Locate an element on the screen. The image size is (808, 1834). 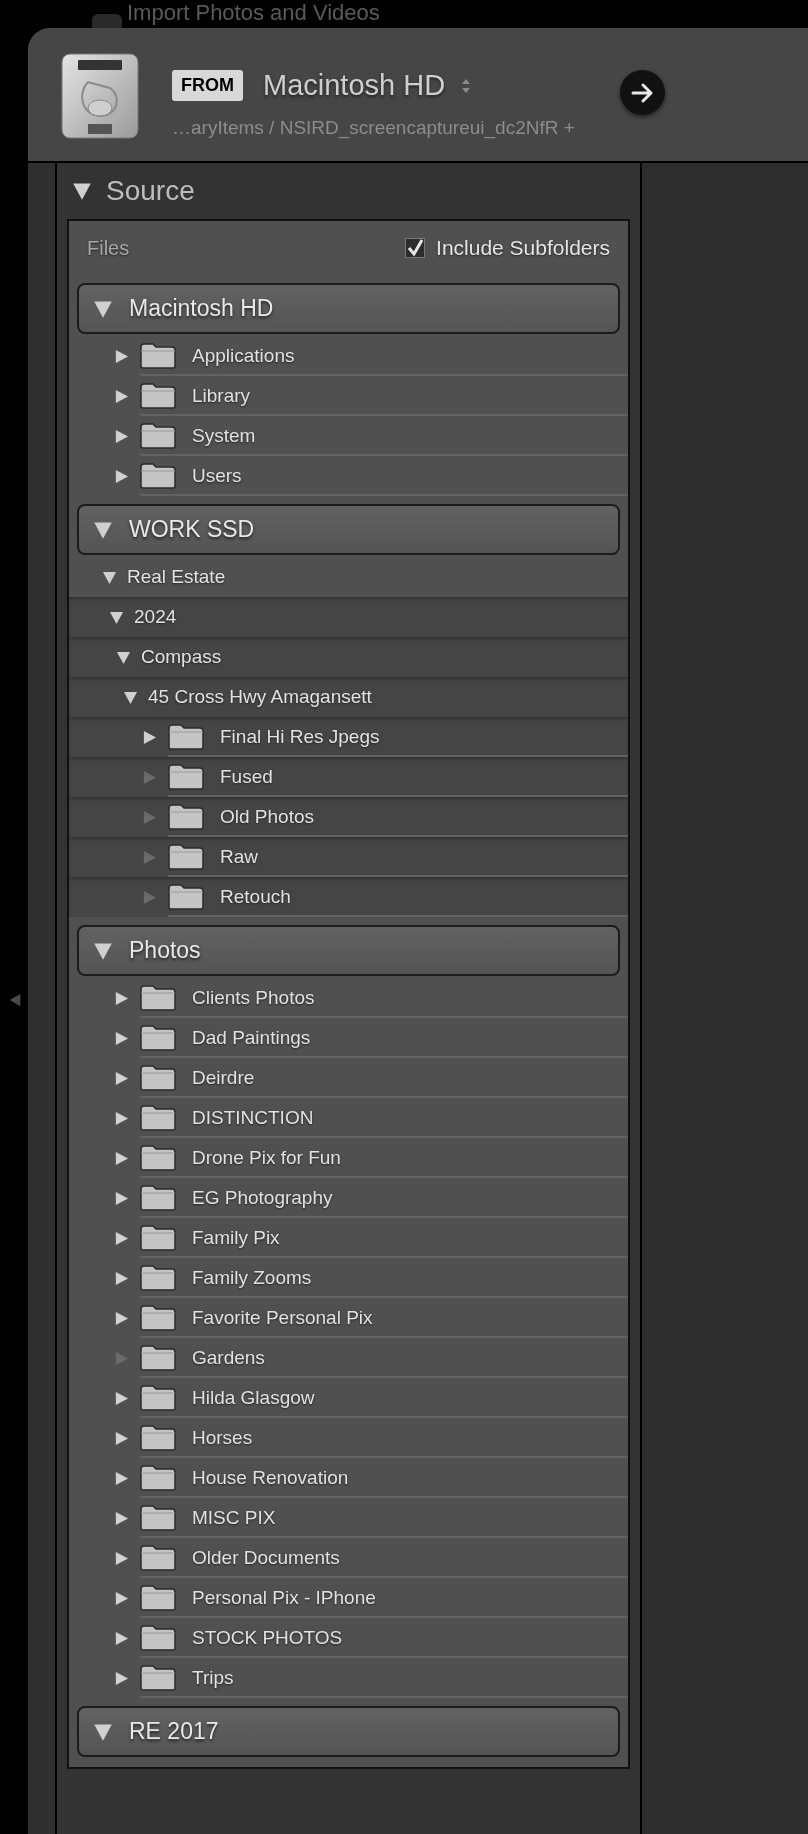
folder-row: Real Estate is located at coordinates (348, 577).